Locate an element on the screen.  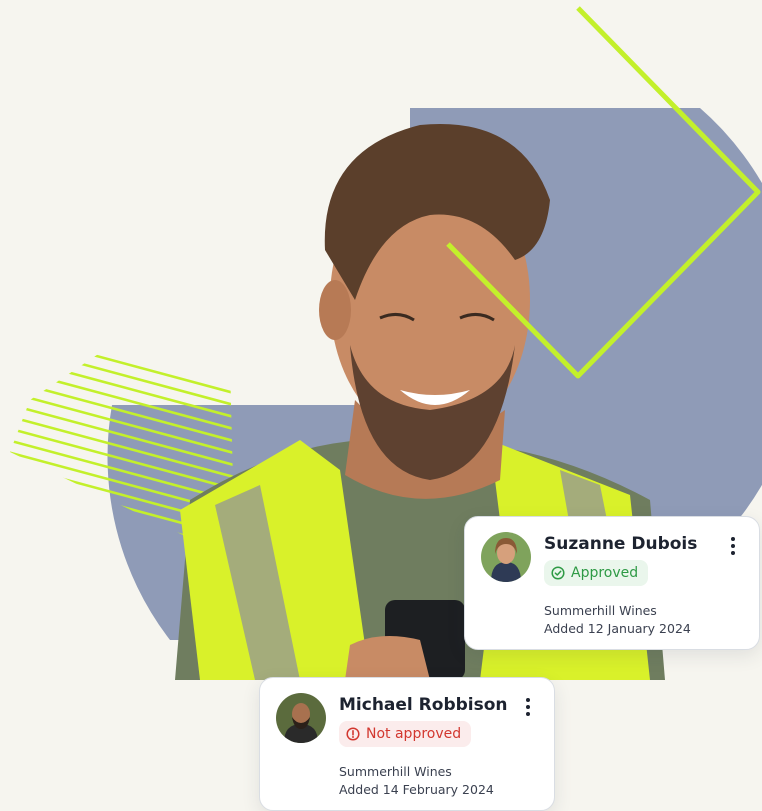
status-label: Not approved is located at coordinates (414, 734).